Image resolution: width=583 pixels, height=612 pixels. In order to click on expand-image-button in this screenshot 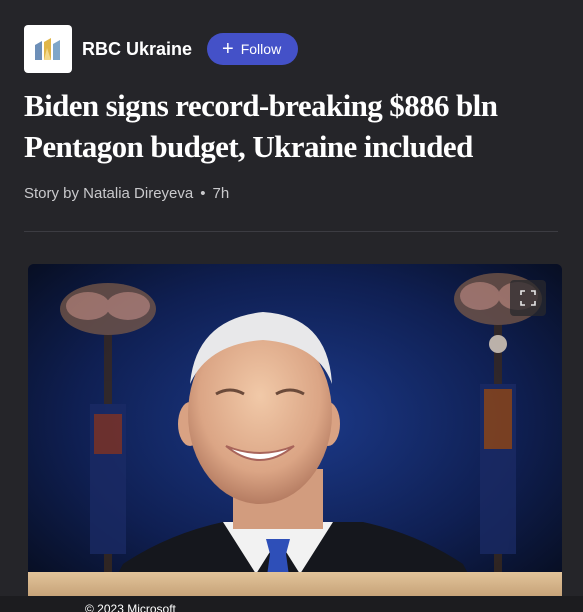, I will do `click(528, 298)`.